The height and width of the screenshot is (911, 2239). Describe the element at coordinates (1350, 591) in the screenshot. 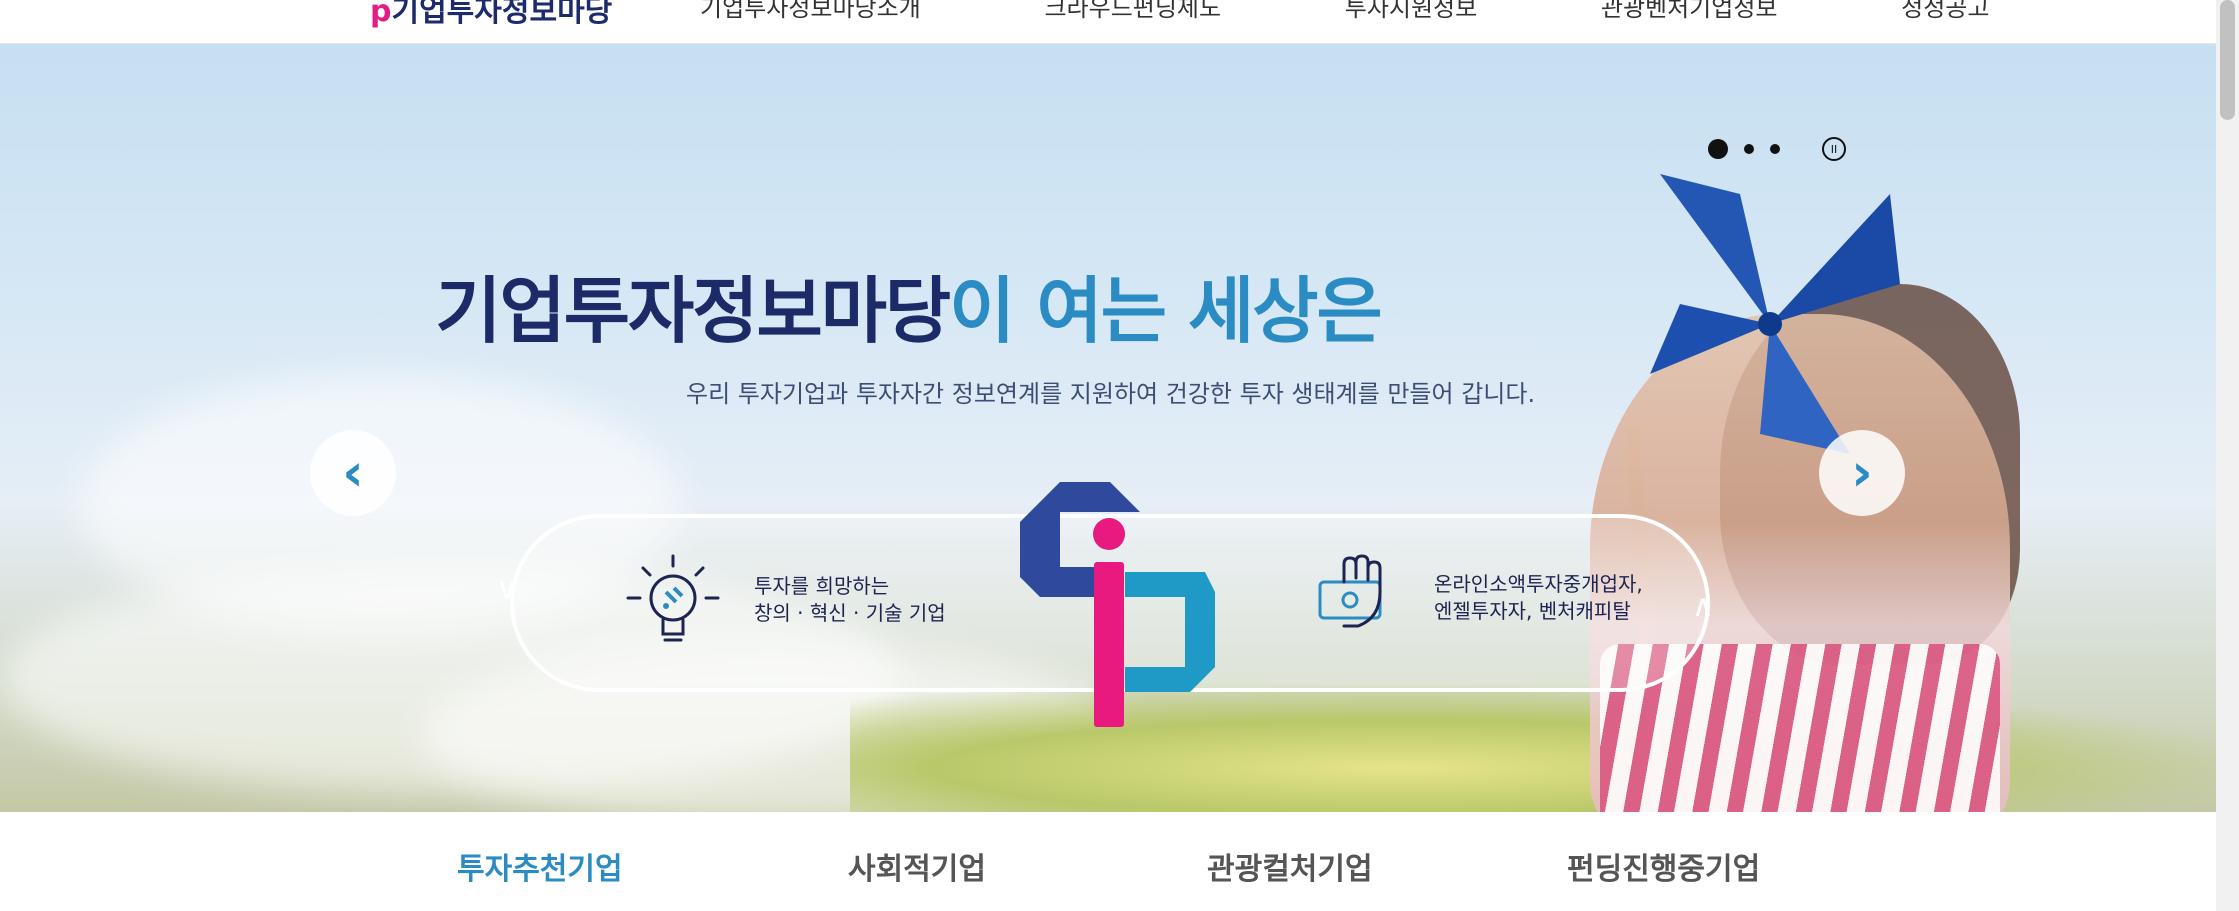

I see `hand-money-icon` at that location.